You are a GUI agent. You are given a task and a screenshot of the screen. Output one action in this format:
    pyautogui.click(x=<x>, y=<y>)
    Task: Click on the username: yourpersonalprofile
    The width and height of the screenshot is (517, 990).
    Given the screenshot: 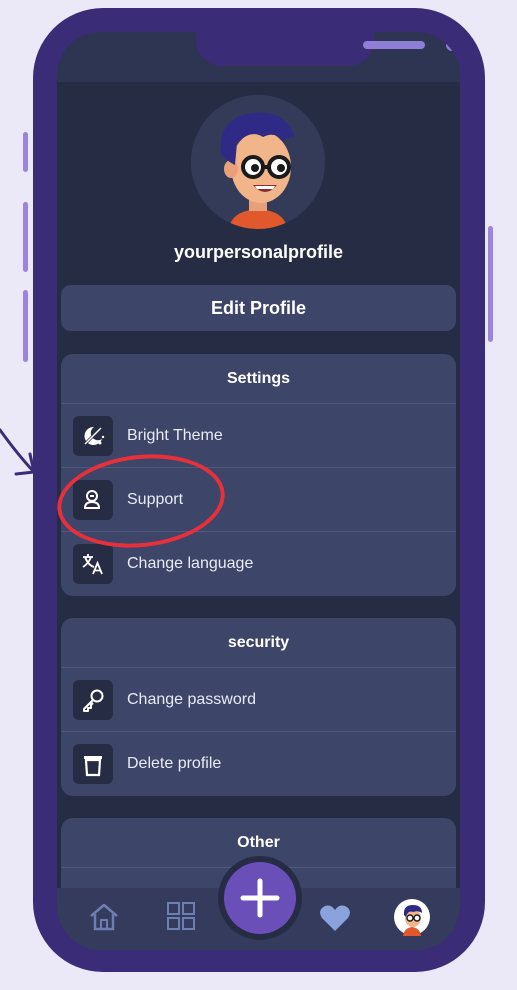 What is the action you would take?
    pyautogui.click(x=258, y=252)
    